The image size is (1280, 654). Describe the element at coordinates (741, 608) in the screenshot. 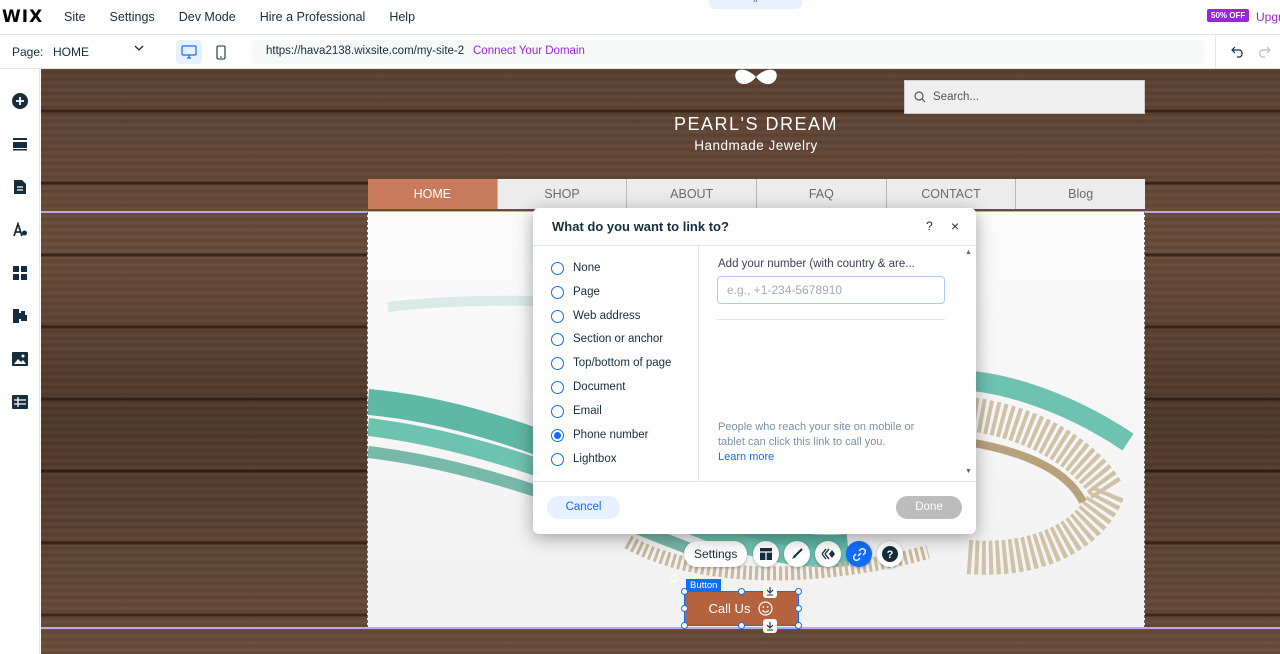

I see `call-us-button: Call Us` at that location.